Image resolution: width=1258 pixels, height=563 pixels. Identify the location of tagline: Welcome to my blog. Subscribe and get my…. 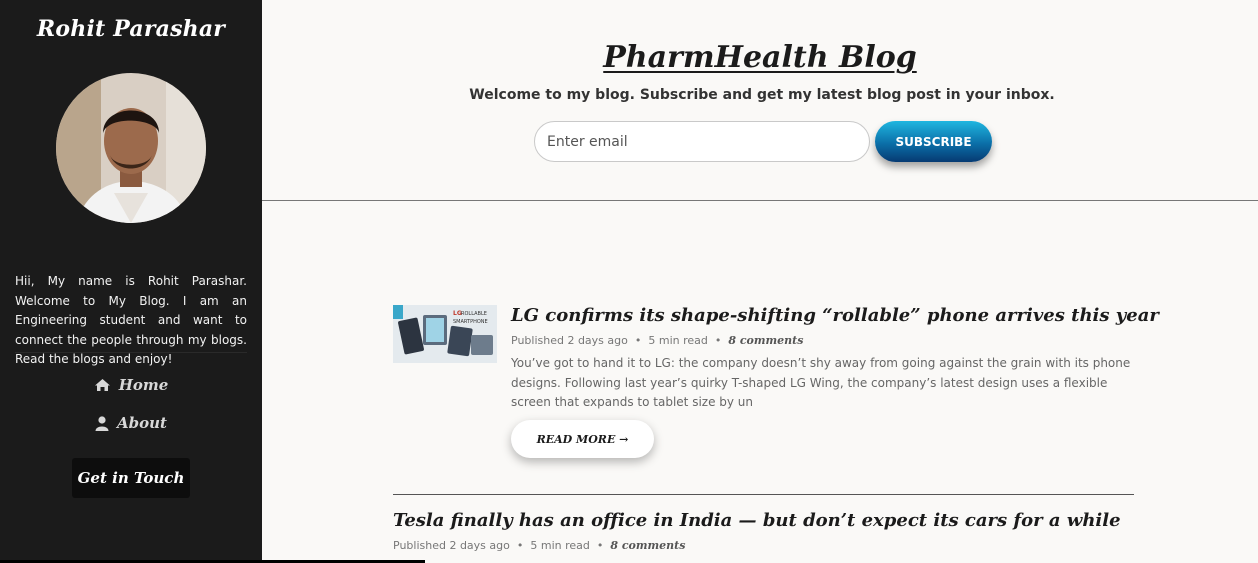
(762, 95).